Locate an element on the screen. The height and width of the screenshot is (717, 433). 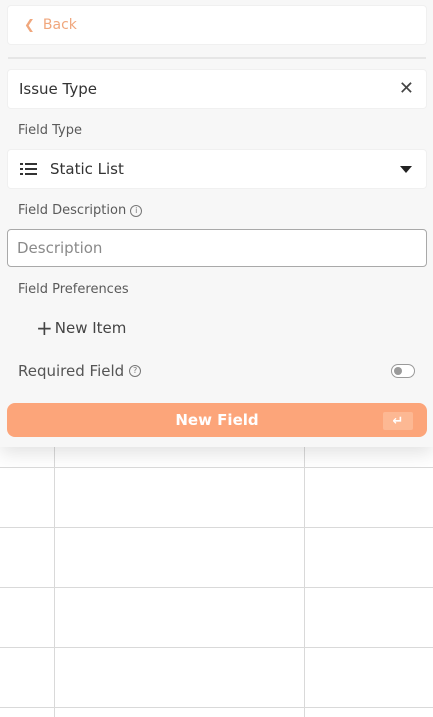
back-label: Back is located at coordinates (59, 25).